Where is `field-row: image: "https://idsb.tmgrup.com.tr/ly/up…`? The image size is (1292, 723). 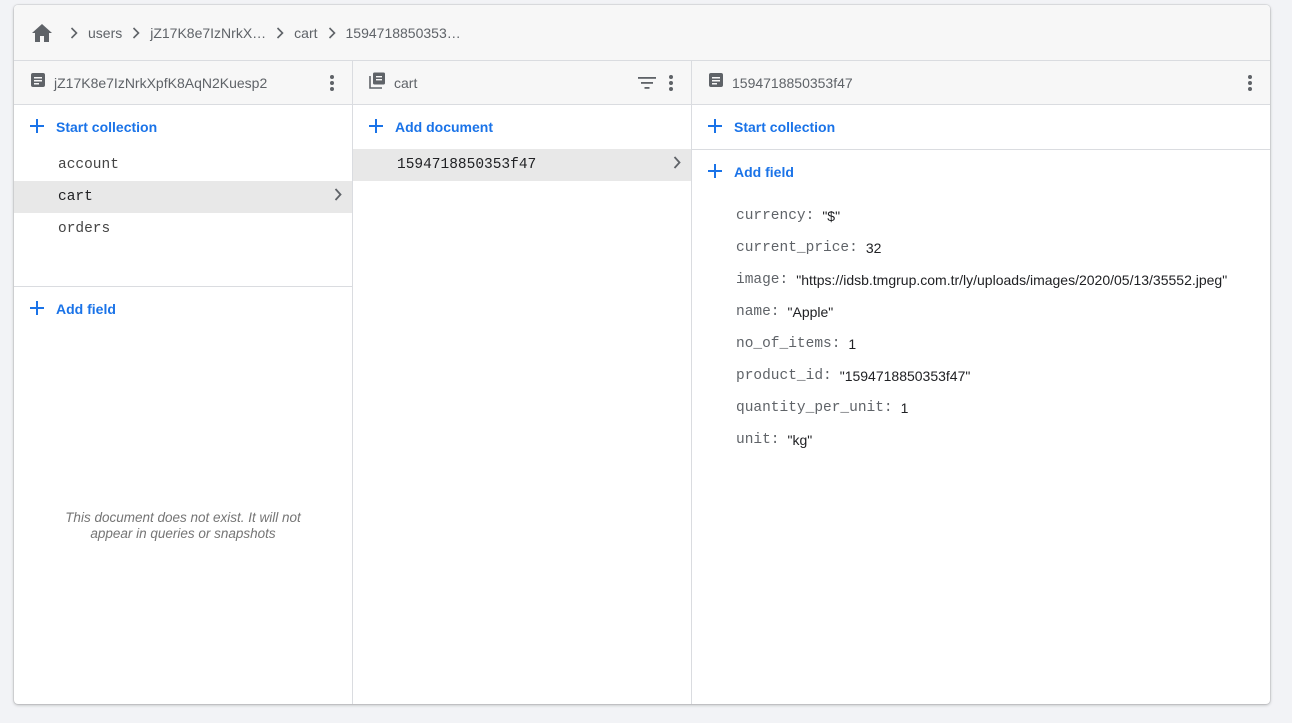 field-row: image: "https://idsb.tmgrup.com.tr/ly/up… is located at coordinates (981, 280).